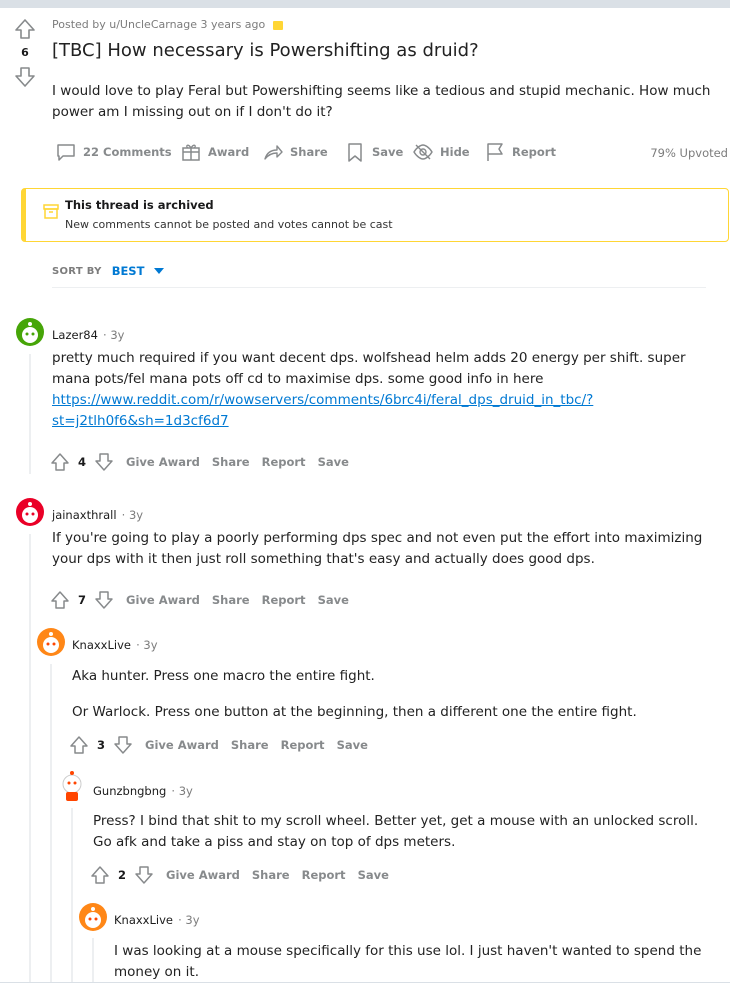 The width and height of the screenshot is (730, 983). Describe the element at coordinates (534, 152) in the screenshot. I see `report-label: Report` at that location.